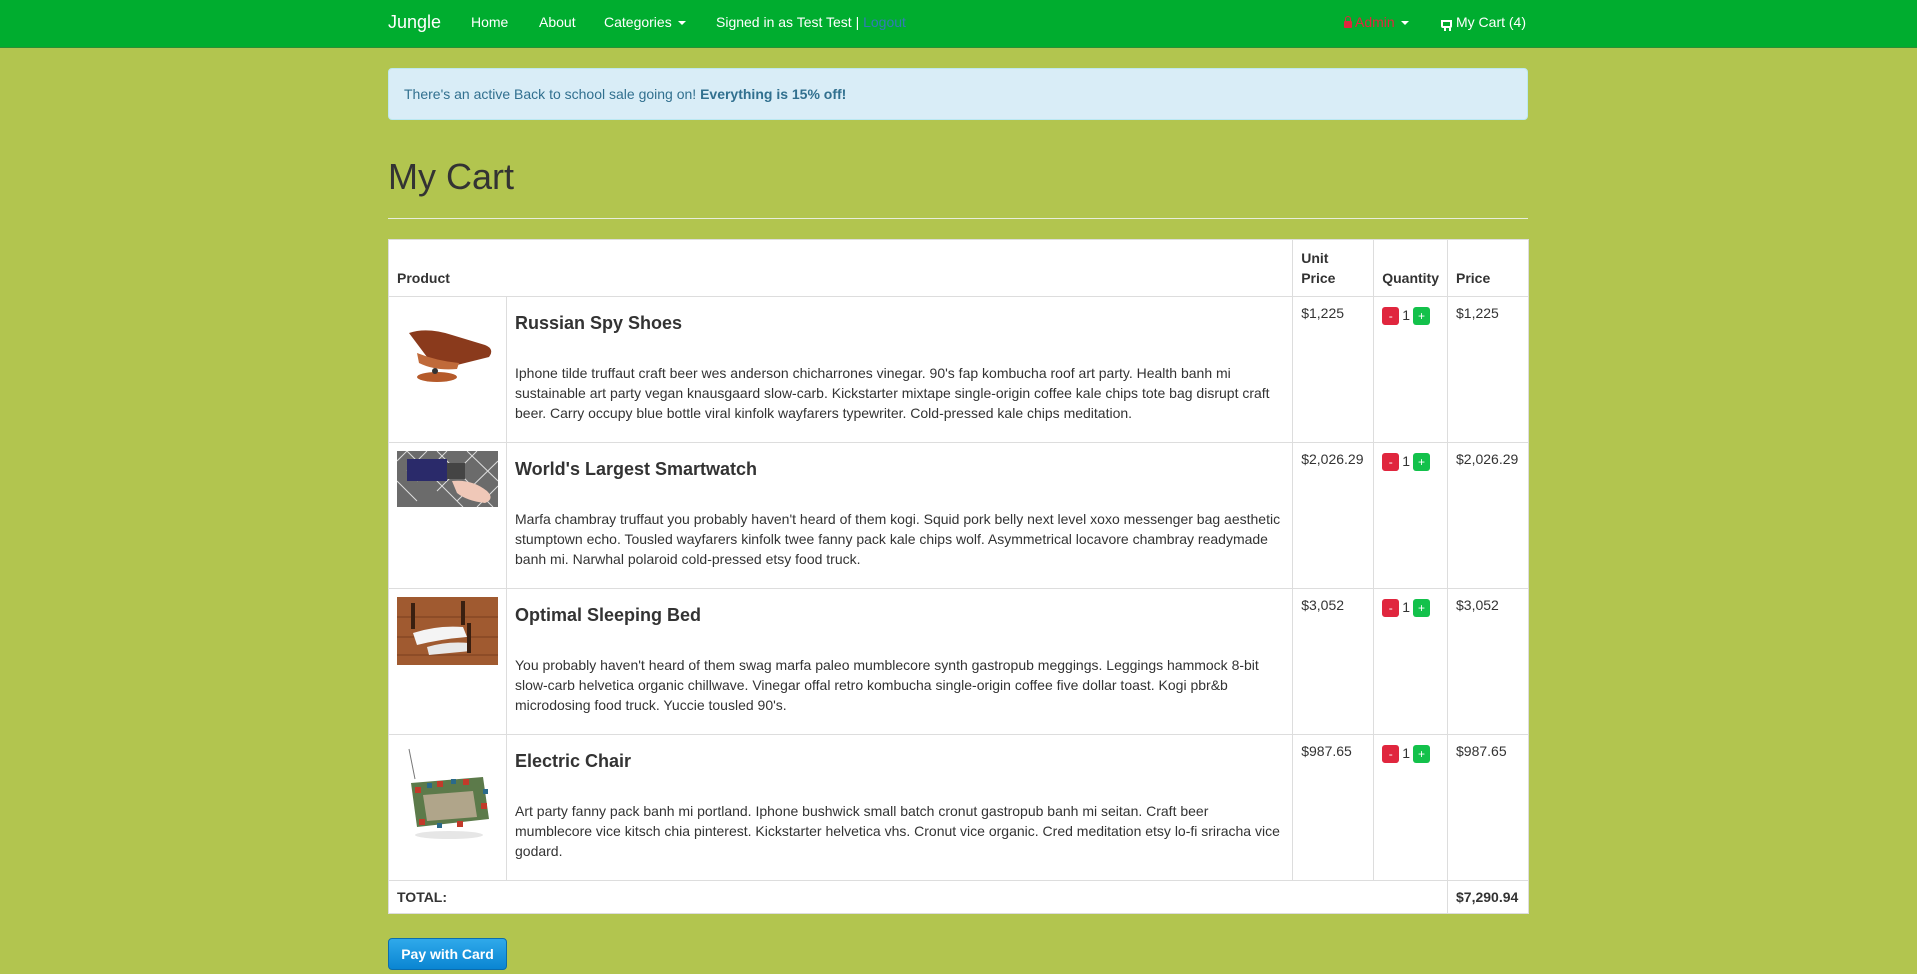 This screenshot has height=974, width=1917. What do you see at coordinates (414, 22) in the screenshot?
I see `brand-logo: Jungle` at bounding box center [414, 22].